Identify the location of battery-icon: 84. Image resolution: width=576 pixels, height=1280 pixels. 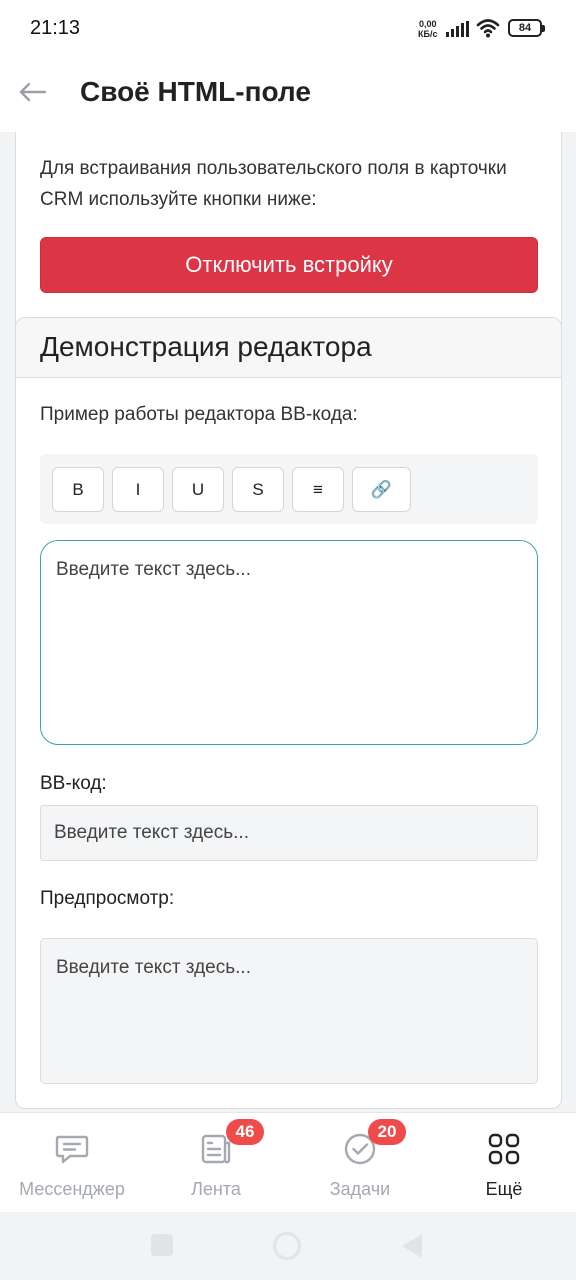
(526, 28).